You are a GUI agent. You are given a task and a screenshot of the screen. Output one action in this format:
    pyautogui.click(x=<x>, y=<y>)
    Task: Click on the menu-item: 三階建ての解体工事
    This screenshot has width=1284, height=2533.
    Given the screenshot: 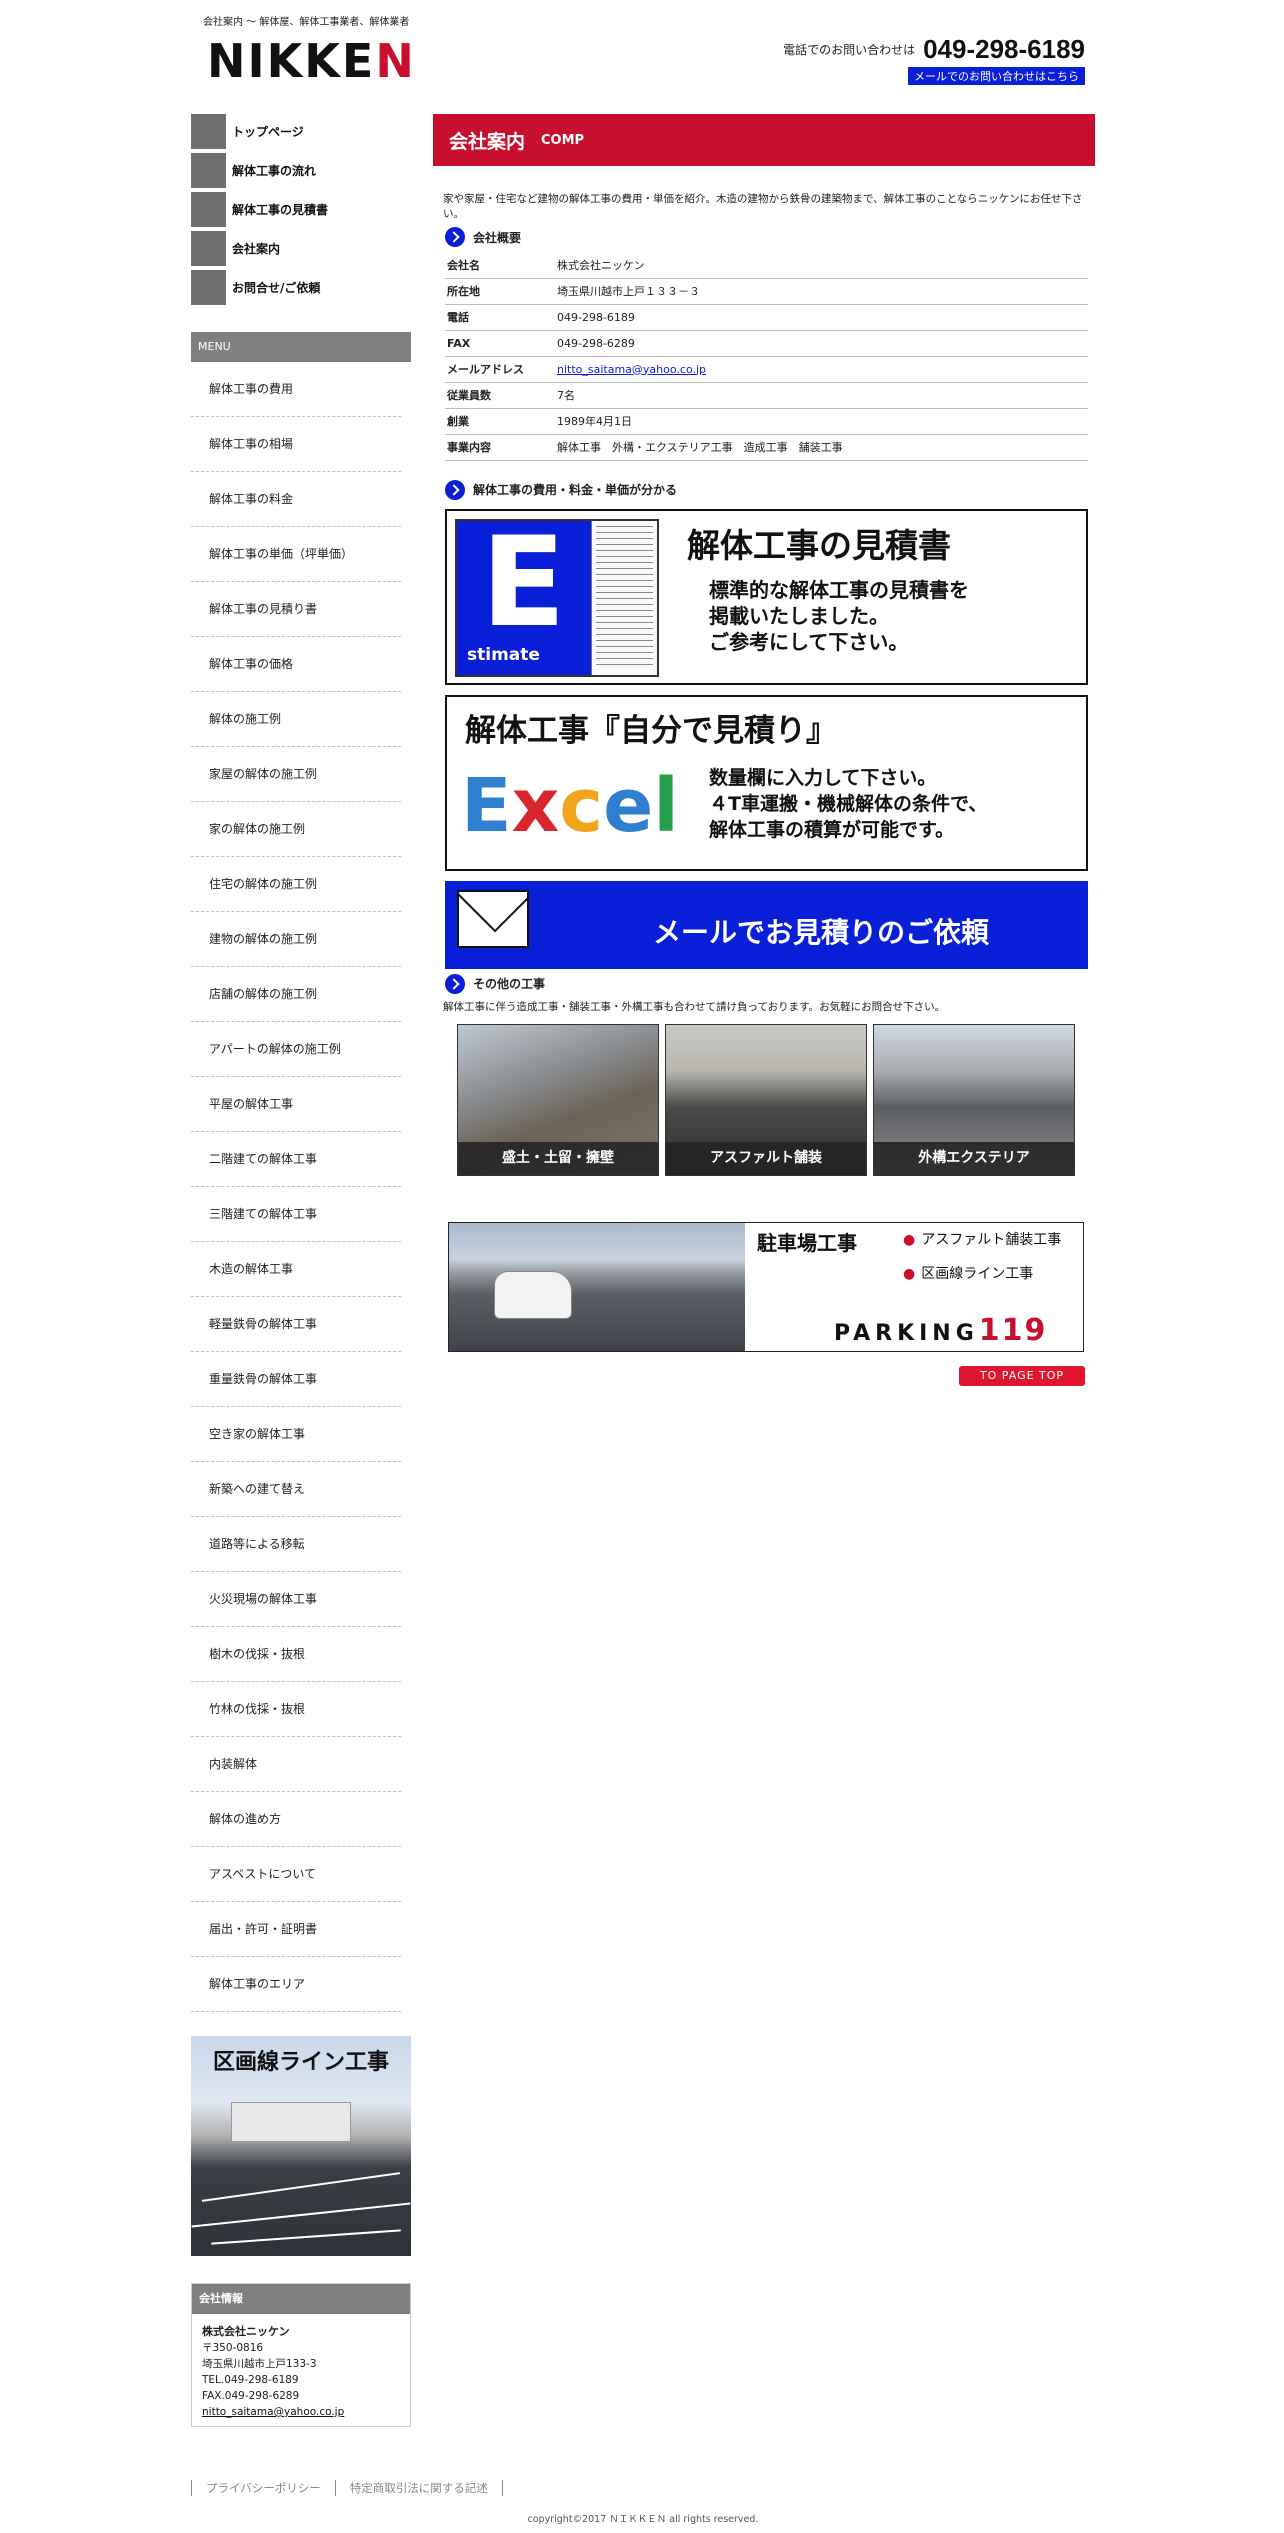 What is the action you would take?
    pyautogui.click(x=296, y=1214)
    